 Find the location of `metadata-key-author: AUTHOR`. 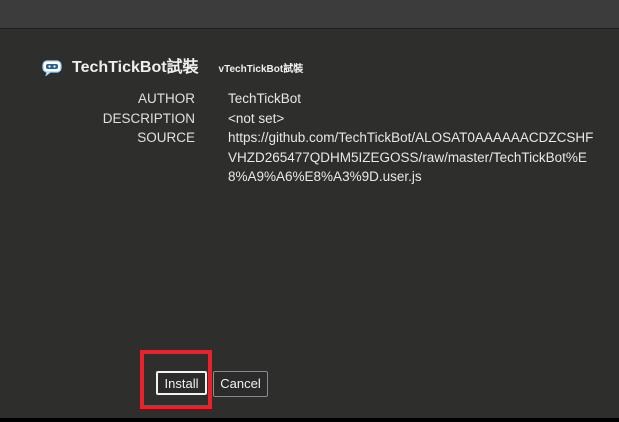

metadata-key-author: AUTHOR is located at coordinates (166, 98).